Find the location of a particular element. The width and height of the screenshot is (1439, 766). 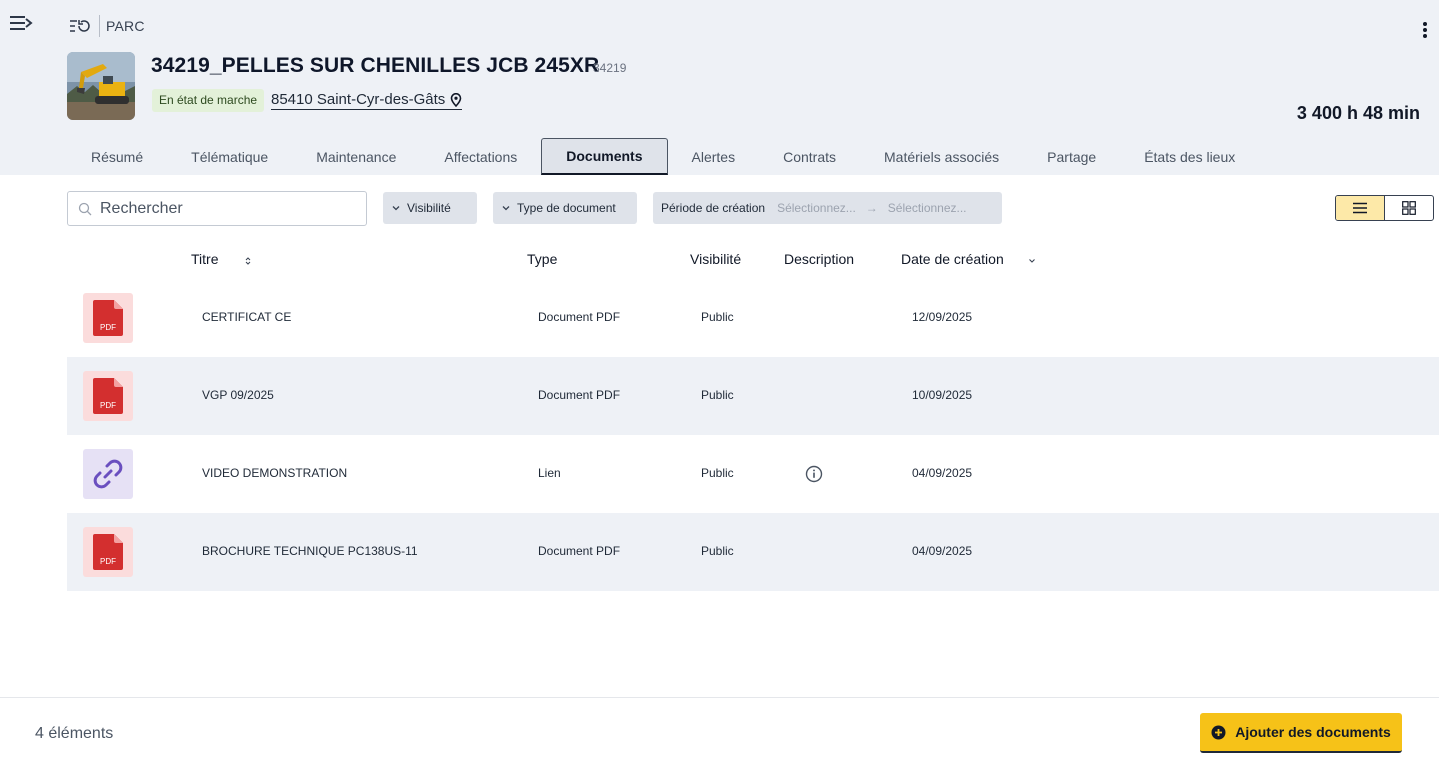

column-title-header: Titre is located at coordinates (204, 259).